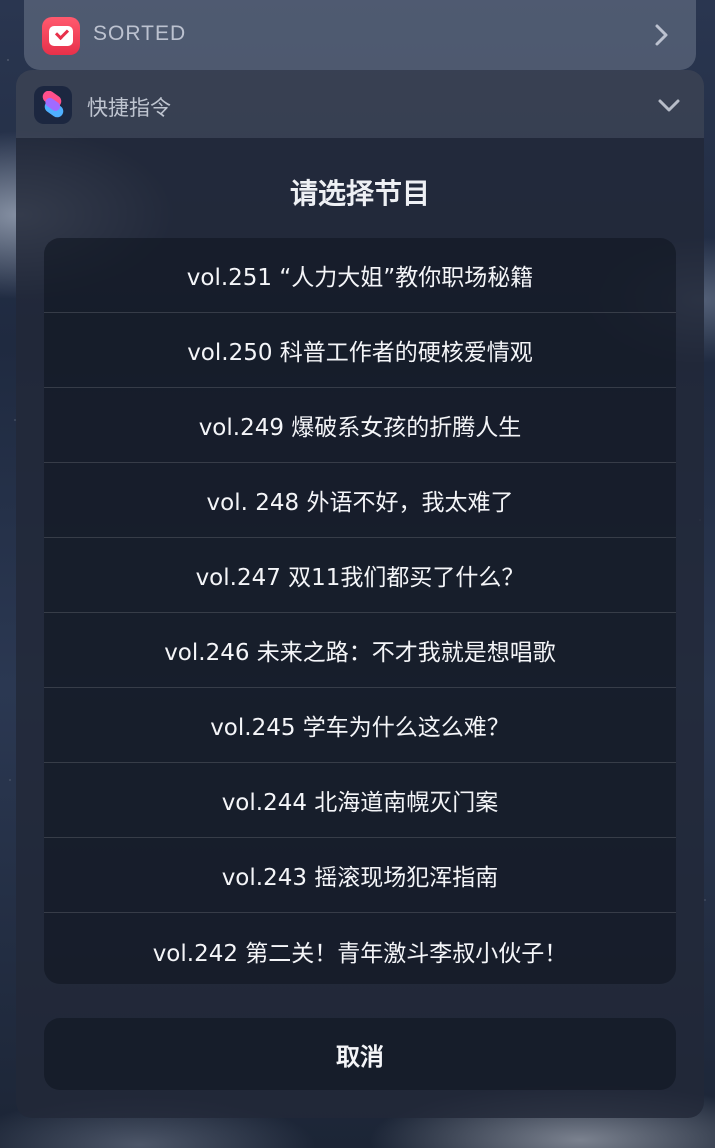  Describe the element at coordinates (360, 875) in the screenshot. I see `choice-item-vol243: vol.243 摇滚现场犯浑指南` at that location.